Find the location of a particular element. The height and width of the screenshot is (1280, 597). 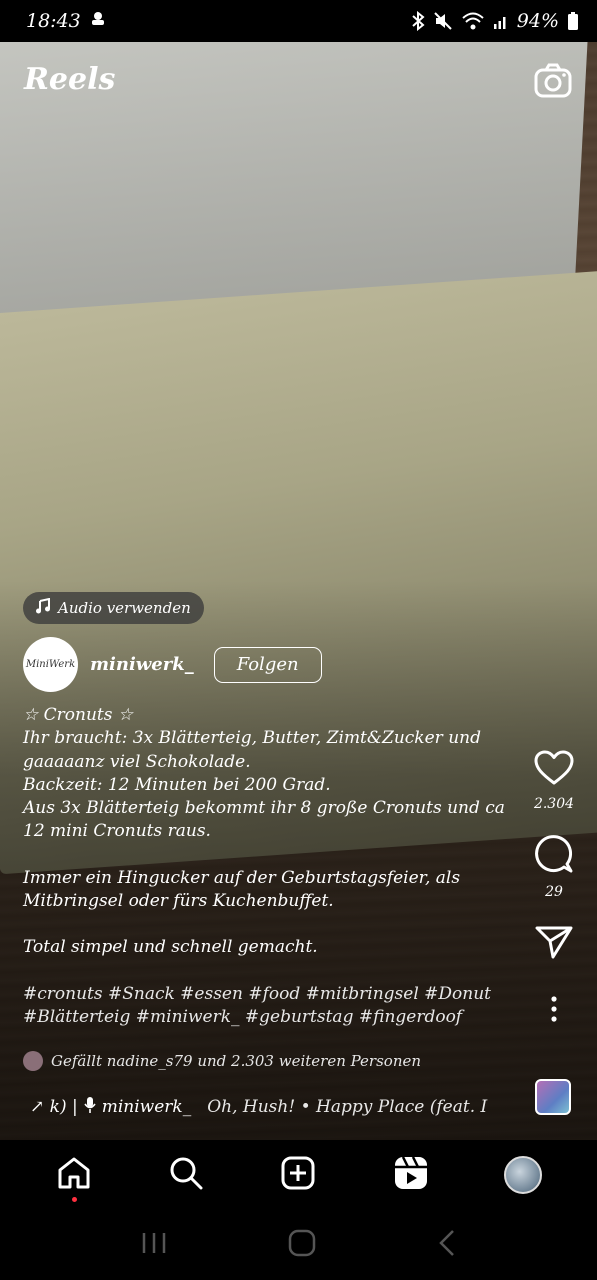

mute-icon is located at coordinates (443, 21).